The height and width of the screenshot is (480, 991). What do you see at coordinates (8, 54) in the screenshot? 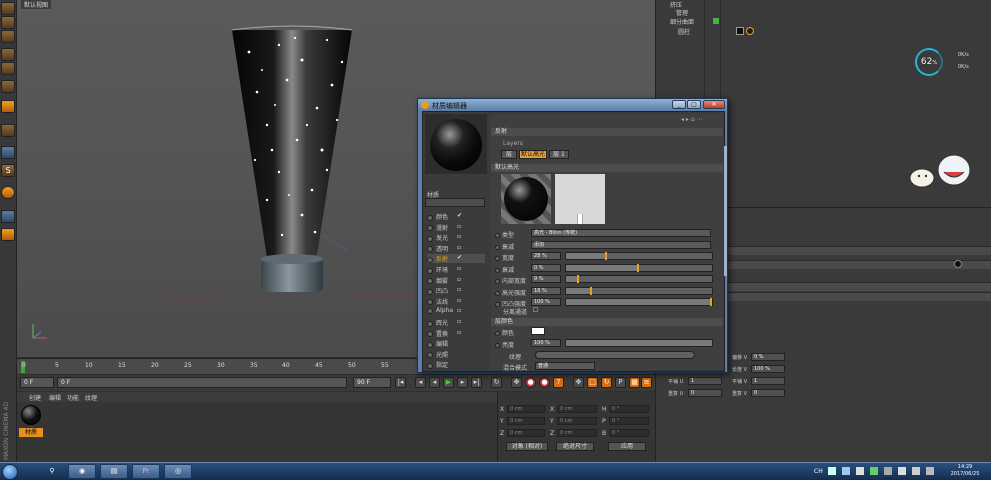
I see `object-mode-icon` at bounding box center [8, 54].